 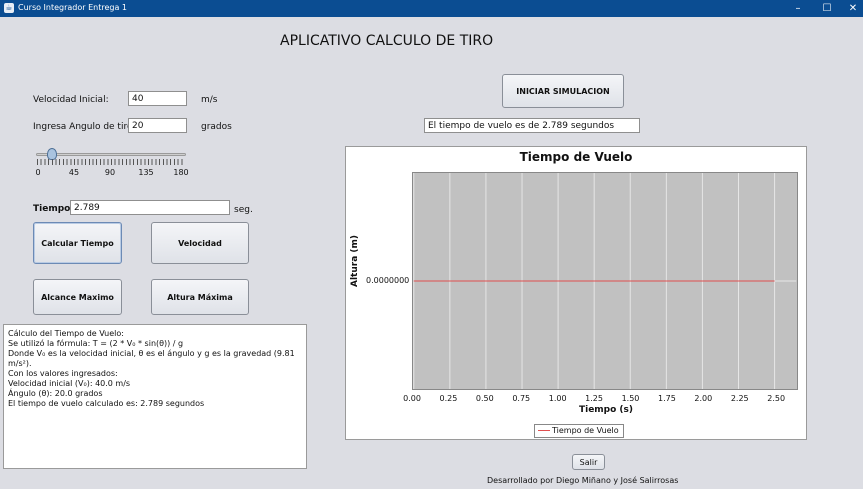 What do you see at coordinates (606, 410) in the screenshot?
I see `x-axis-label: Tiempo (s)` at bounding box center [606, 410].